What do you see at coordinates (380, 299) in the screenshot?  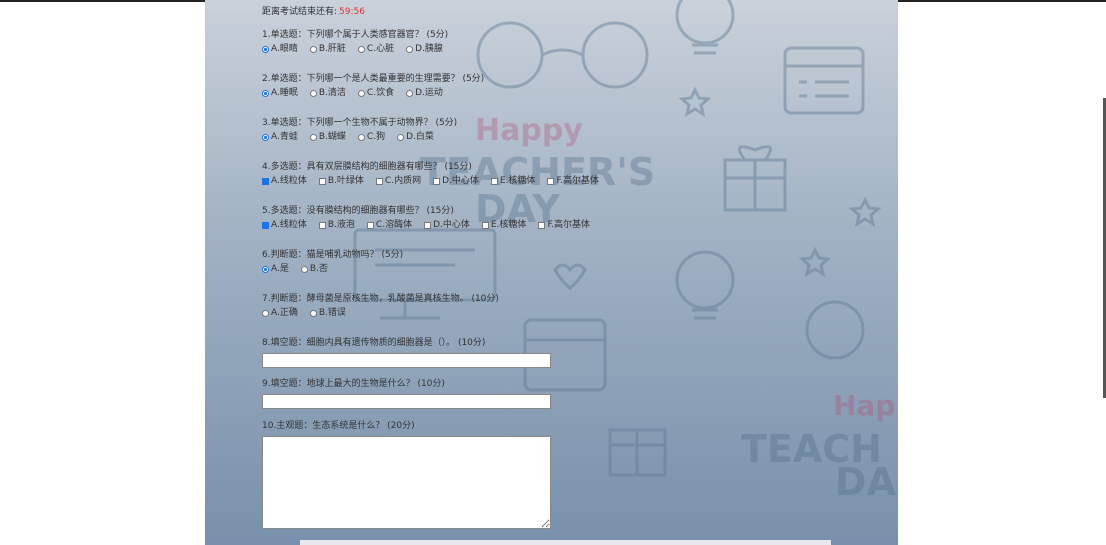 I see `question-title: 7.判断题：酵母菌是原核生物，乳酸菌是真核生物。 (10分)` at bounding box center [380, 299].